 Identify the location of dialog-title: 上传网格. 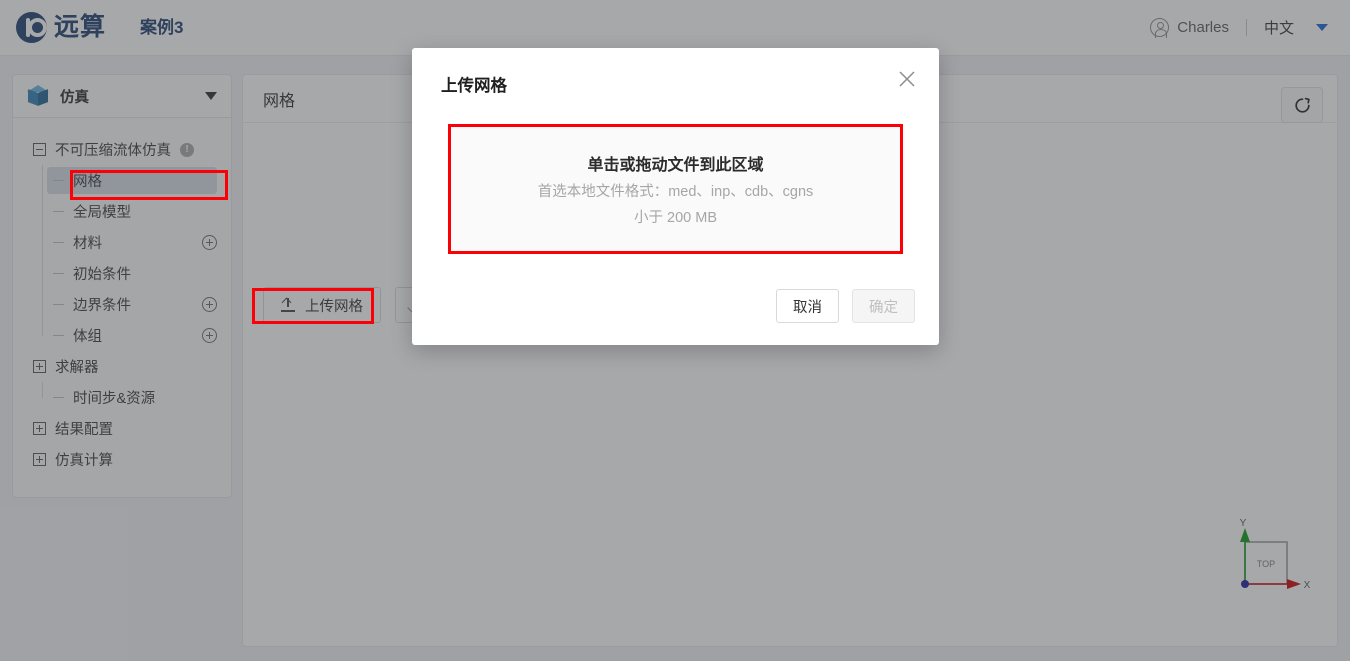
(474, 86).